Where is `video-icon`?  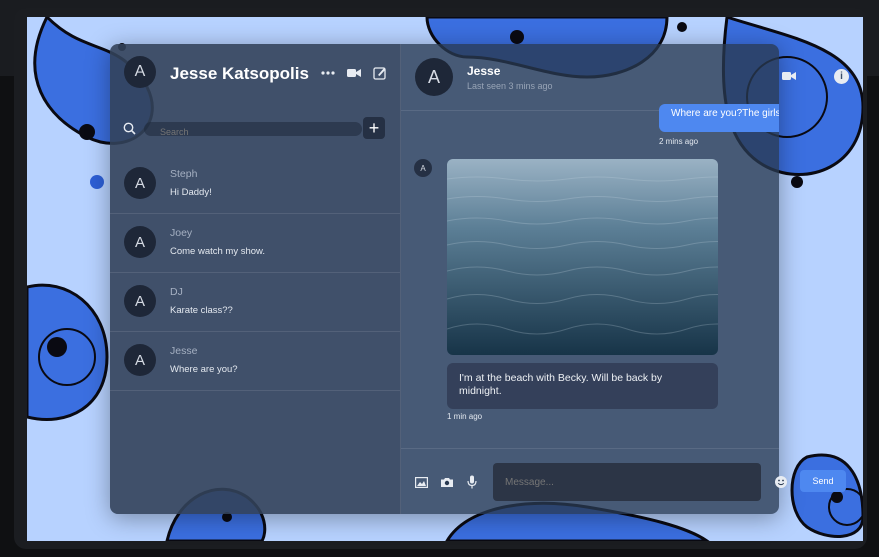 video-icon is located at coordinates (354, 73).